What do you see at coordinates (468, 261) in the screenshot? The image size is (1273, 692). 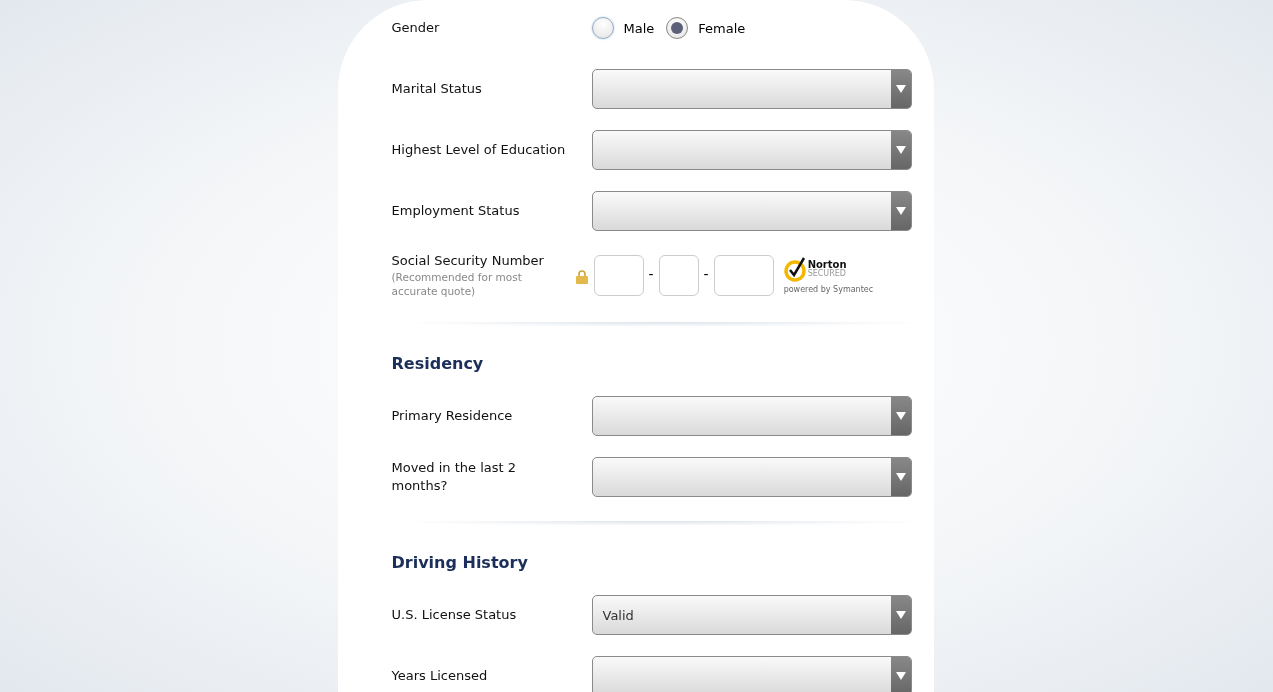 I see `field-label: Social Security Number` at bounding box center [468, 261].